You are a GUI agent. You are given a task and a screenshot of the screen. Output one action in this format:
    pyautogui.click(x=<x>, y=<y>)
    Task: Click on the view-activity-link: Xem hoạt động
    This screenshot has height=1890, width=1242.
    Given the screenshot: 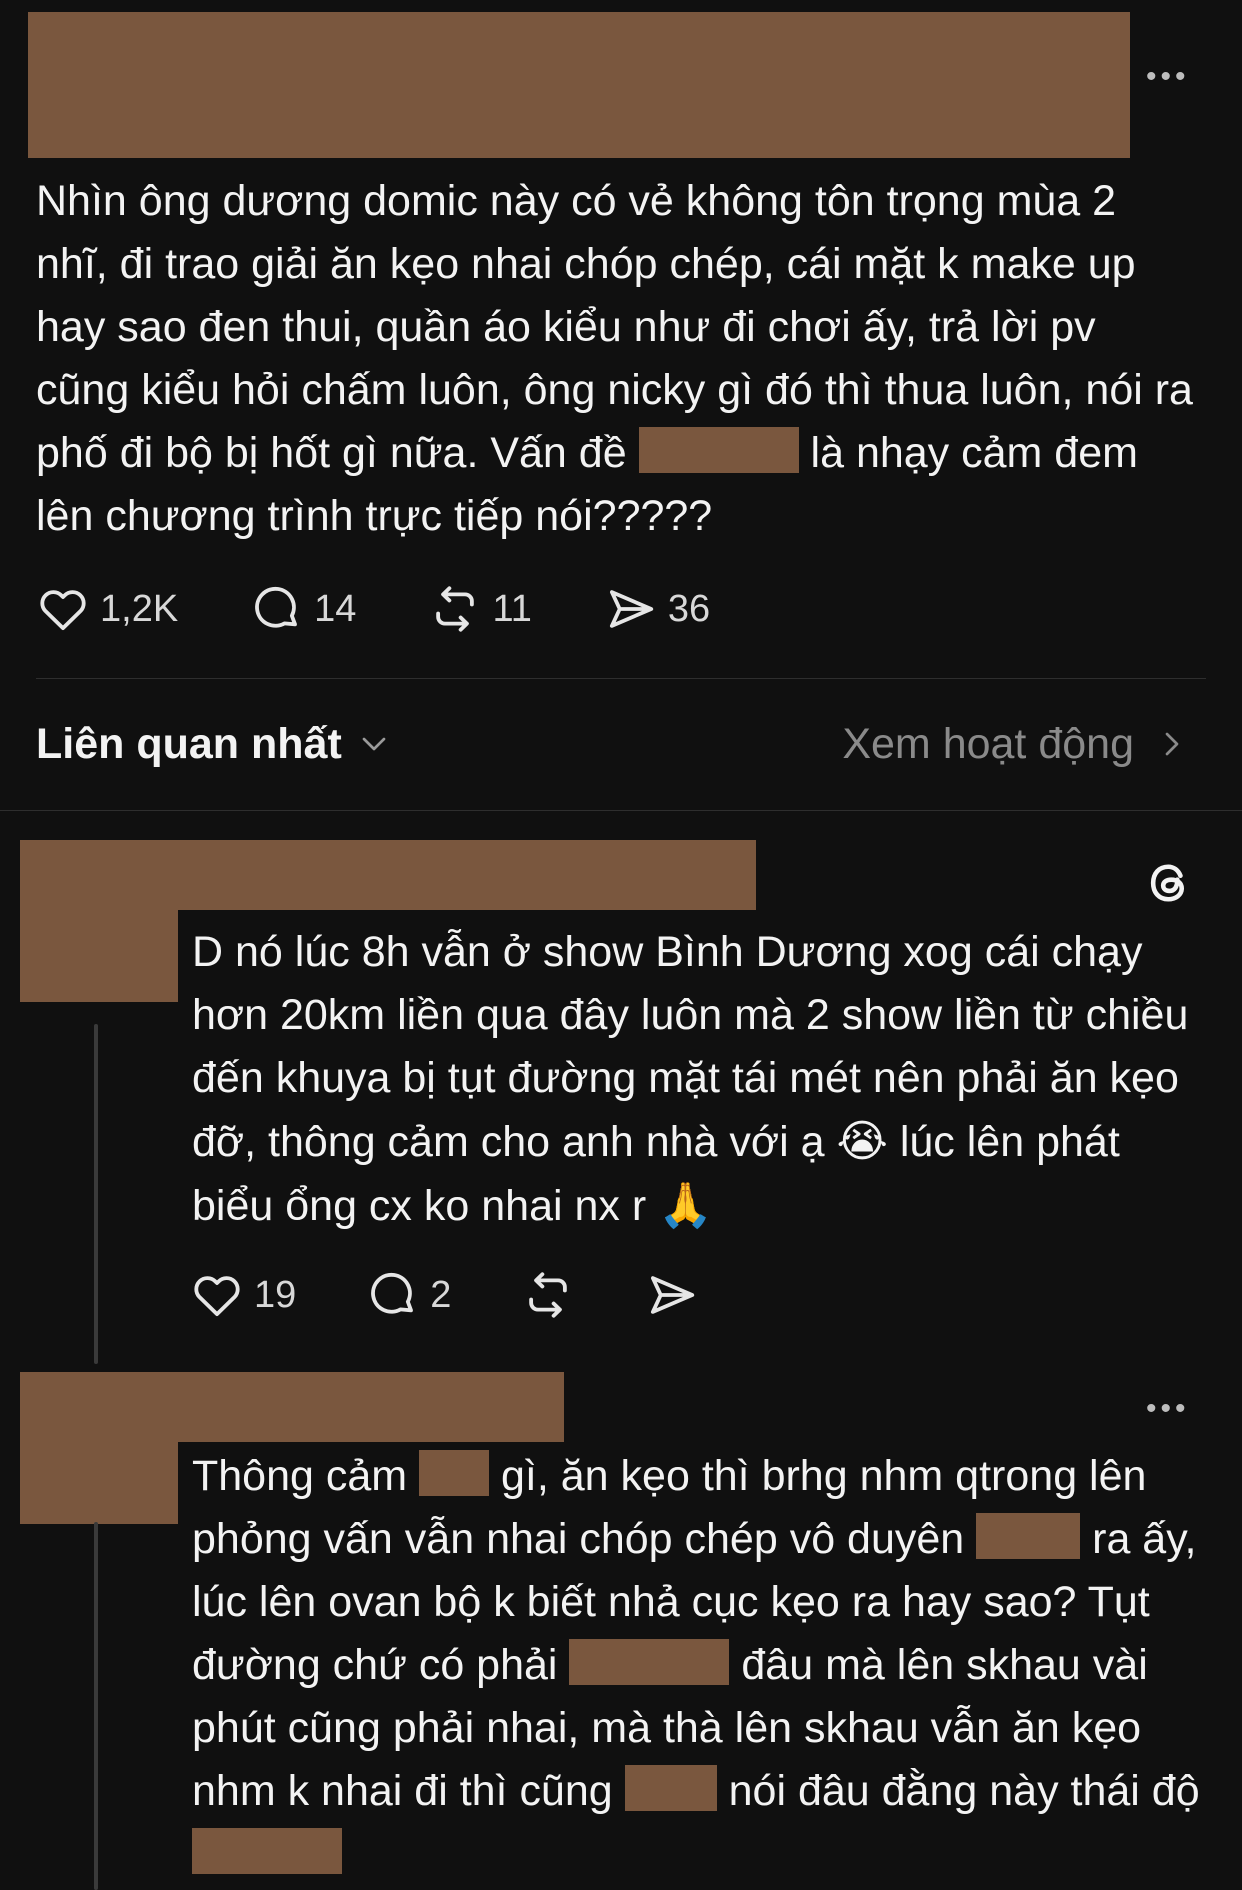 What is the action you would take?
    pyautogui.click(x=1017, y=744)
    